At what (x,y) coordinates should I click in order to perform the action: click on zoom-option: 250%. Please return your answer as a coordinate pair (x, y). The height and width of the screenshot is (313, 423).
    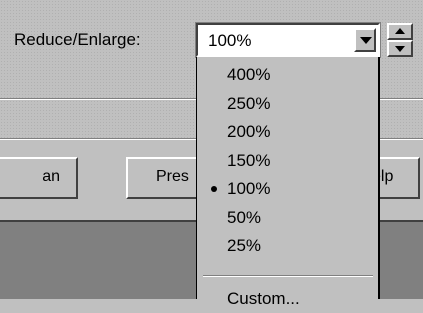
    Looking at the image, I should click on (248, 104).